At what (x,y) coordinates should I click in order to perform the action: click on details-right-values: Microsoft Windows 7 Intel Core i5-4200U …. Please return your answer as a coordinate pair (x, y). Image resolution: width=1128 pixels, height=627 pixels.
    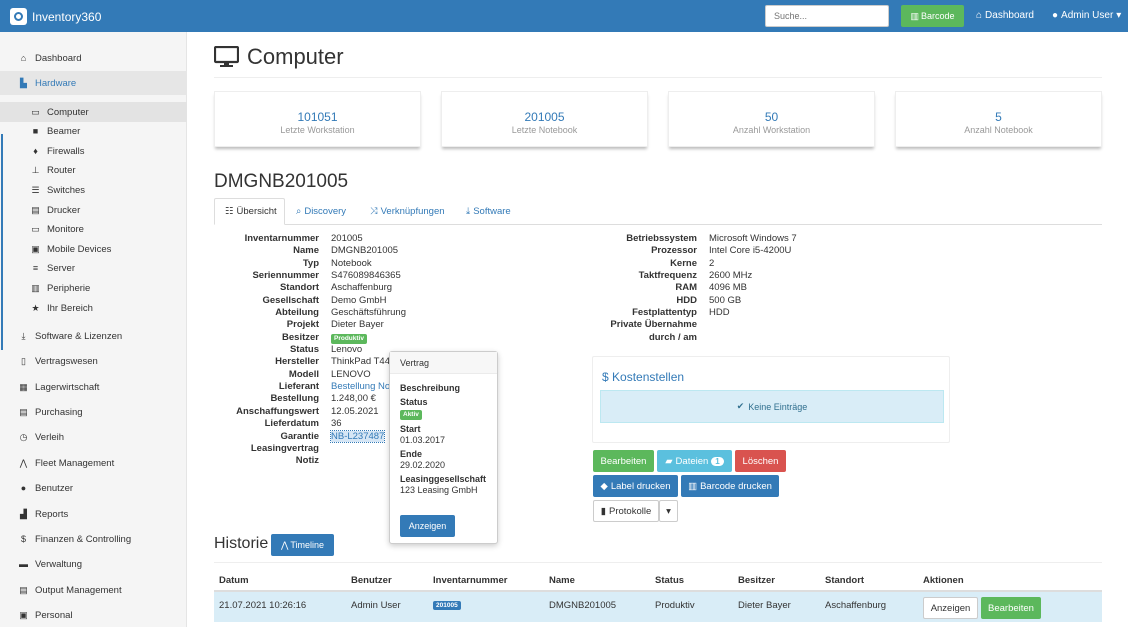
    Looking at the image, I should click on (774, 276).